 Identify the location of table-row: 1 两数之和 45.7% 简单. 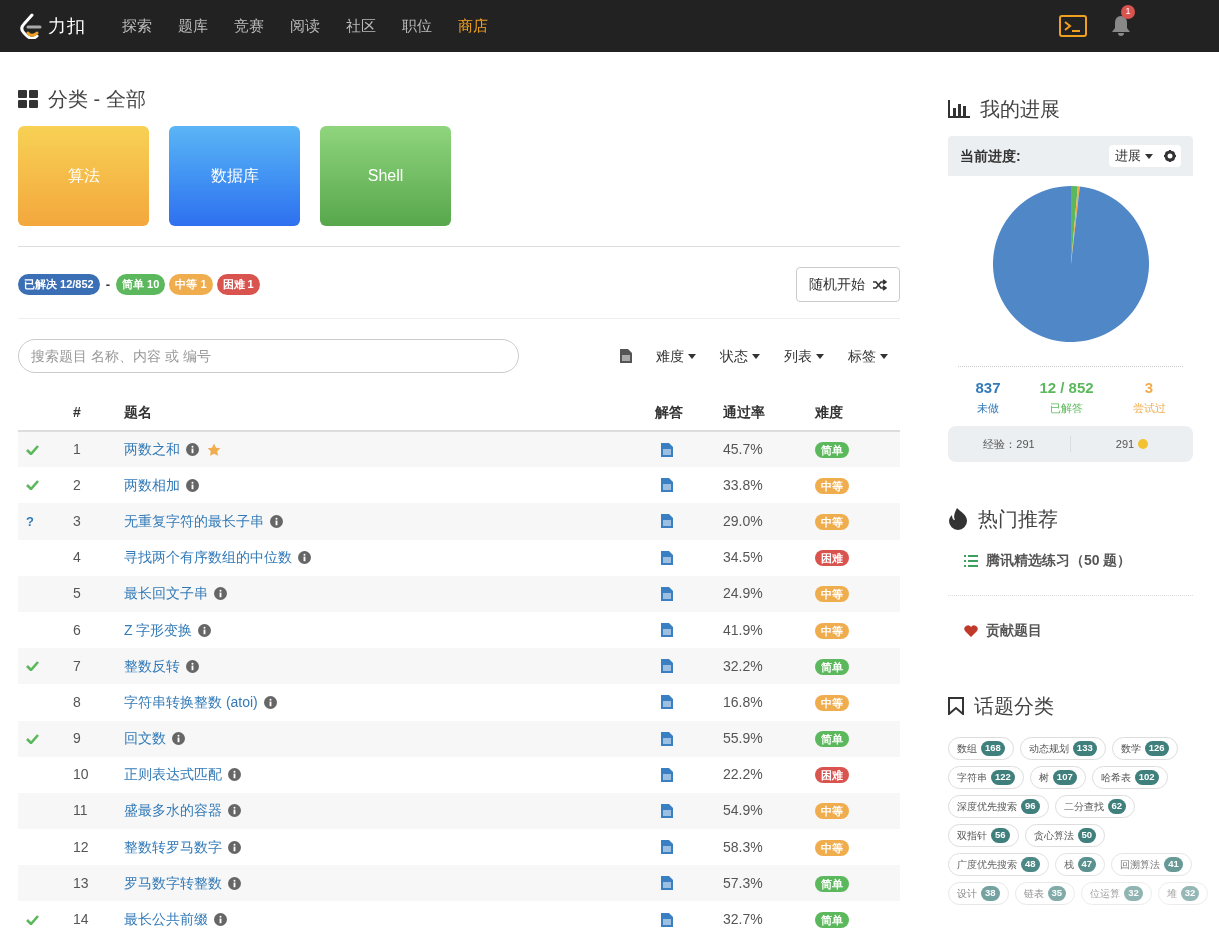
(459, 449).